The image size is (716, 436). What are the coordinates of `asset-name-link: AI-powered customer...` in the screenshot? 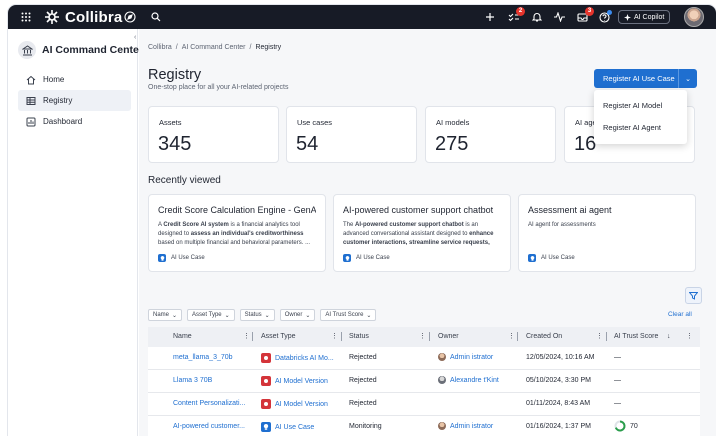 It's located at (209, 426).